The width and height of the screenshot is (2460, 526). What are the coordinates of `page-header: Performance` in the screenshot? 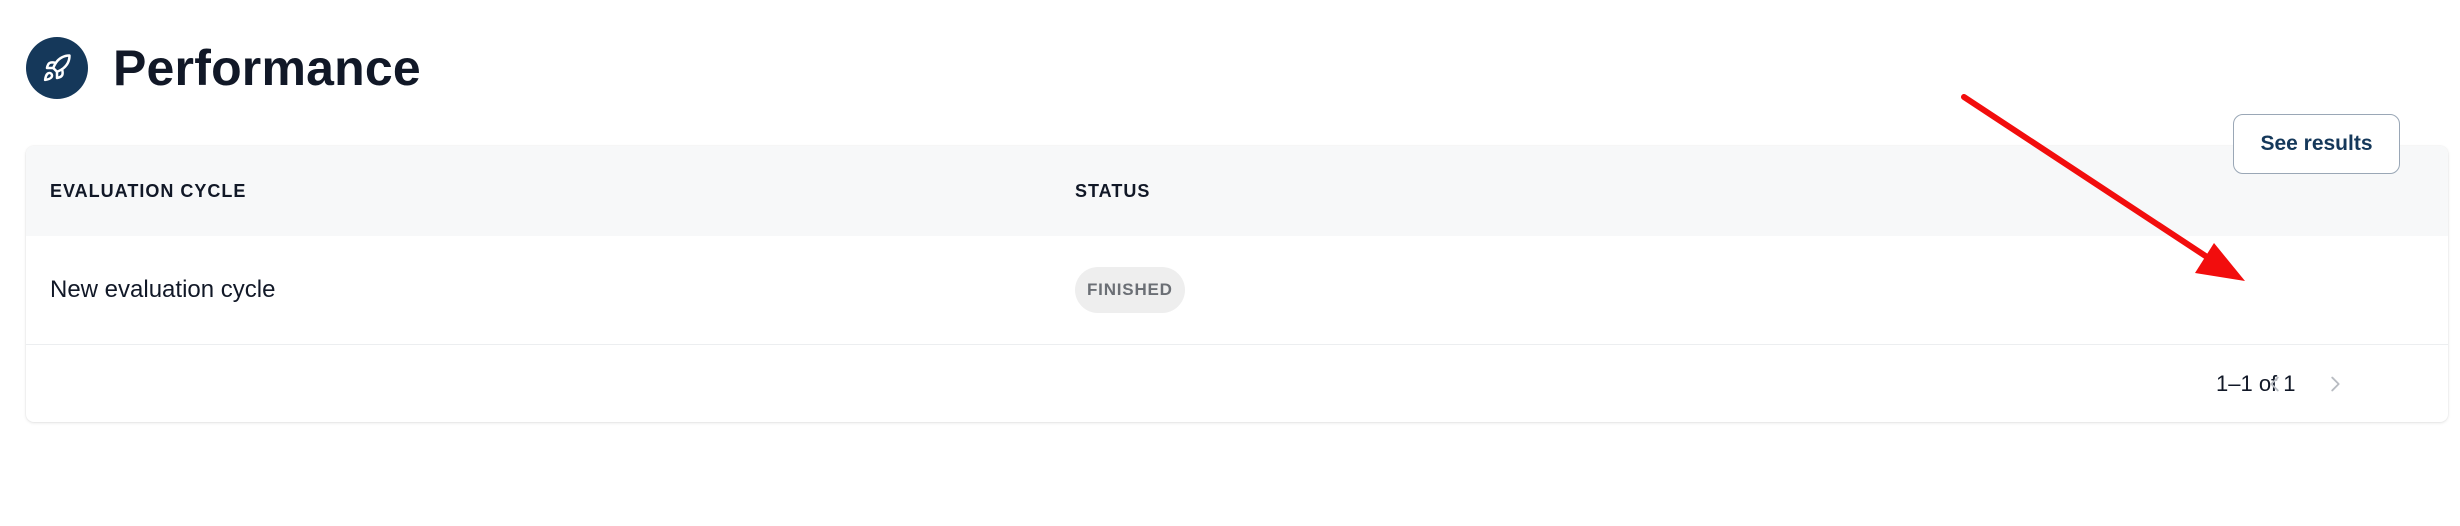 It's located at (223, 68).